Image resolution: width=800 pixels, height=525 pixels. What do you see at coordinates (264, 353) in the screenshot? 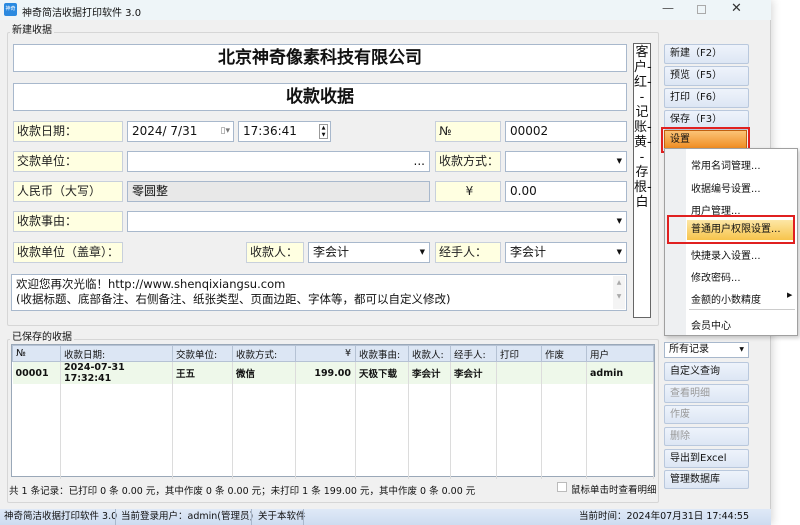
I see `column-header: 收款方式:` at bounding box center [264, 353].